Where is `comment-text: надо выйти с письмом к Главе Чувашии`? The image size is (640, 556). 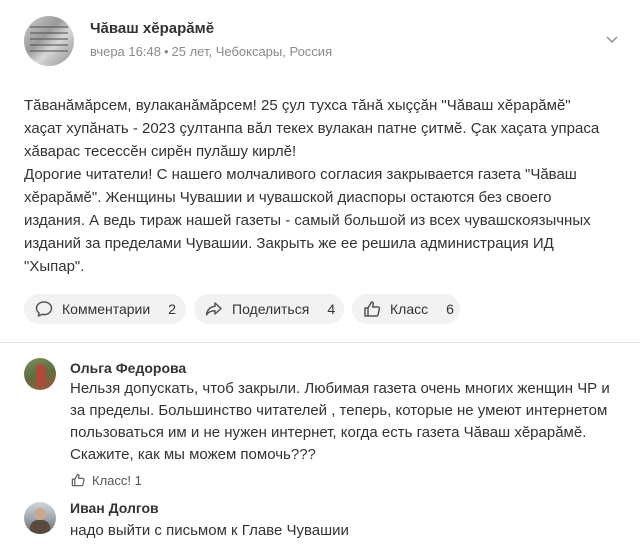
comment-text: надо выйти с письмом к Главе Чувашии is located at coordinates (350, 531).